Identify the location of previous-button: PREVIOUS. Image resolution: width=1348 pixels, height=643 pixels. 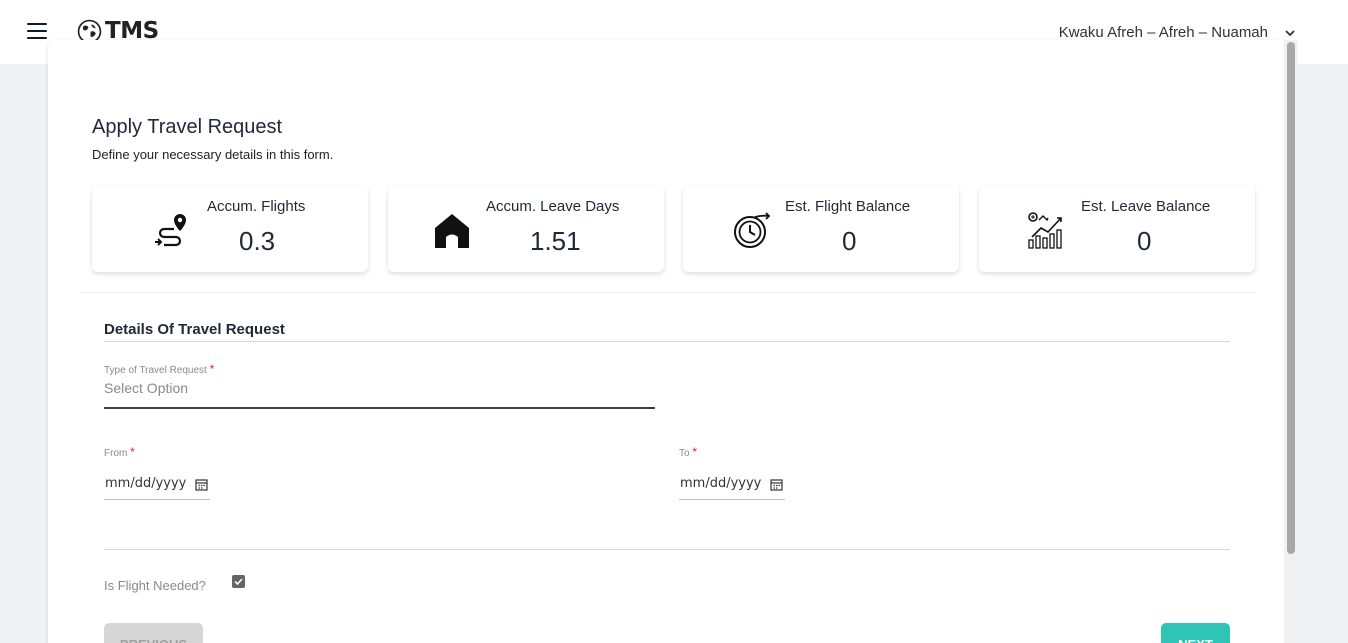
(153, 633).